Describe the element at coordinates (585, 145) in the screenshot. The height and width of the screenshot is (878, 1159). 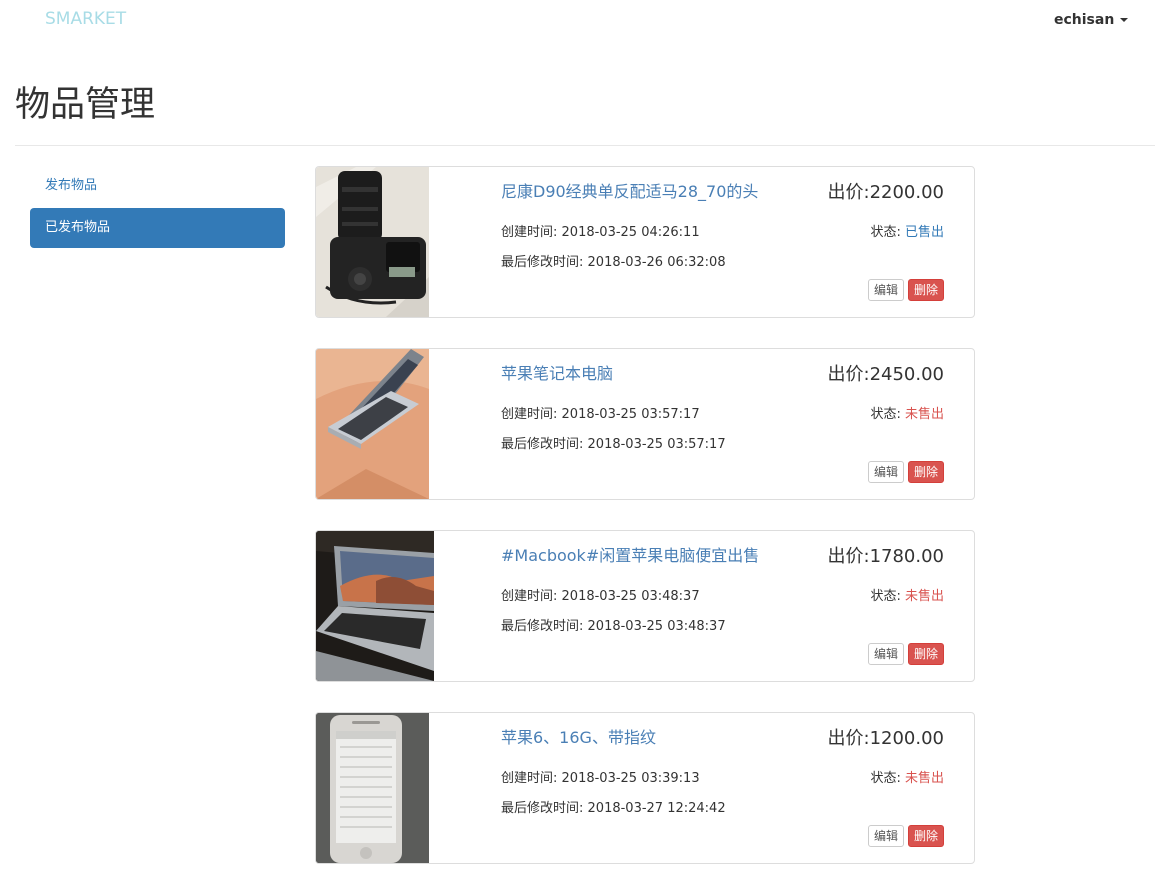
I see `divider` at that location.